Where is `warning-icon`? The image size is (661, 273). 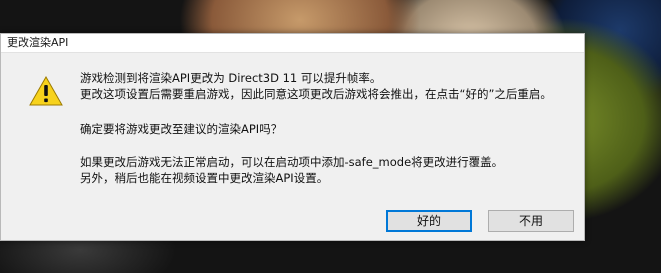
warning-icon is located at coordinates (46, 91).